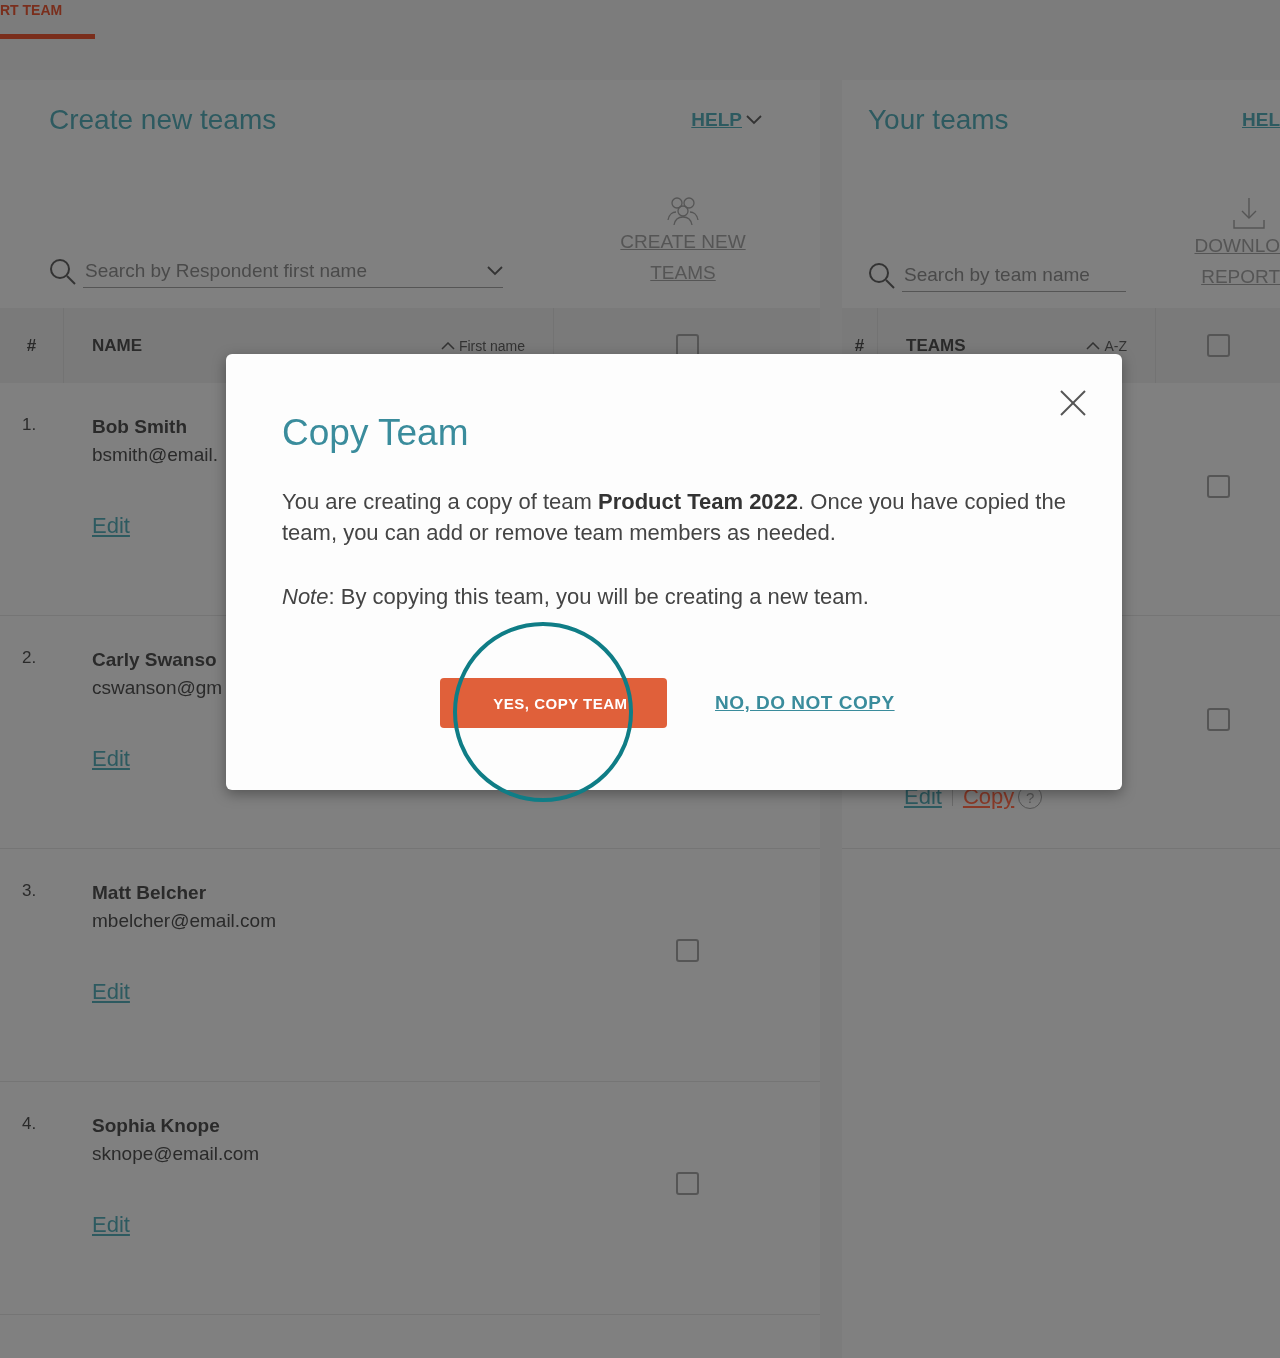 This screenshot has height=1358, width=1280. I want to click on download-icon, so click(1249, 213).